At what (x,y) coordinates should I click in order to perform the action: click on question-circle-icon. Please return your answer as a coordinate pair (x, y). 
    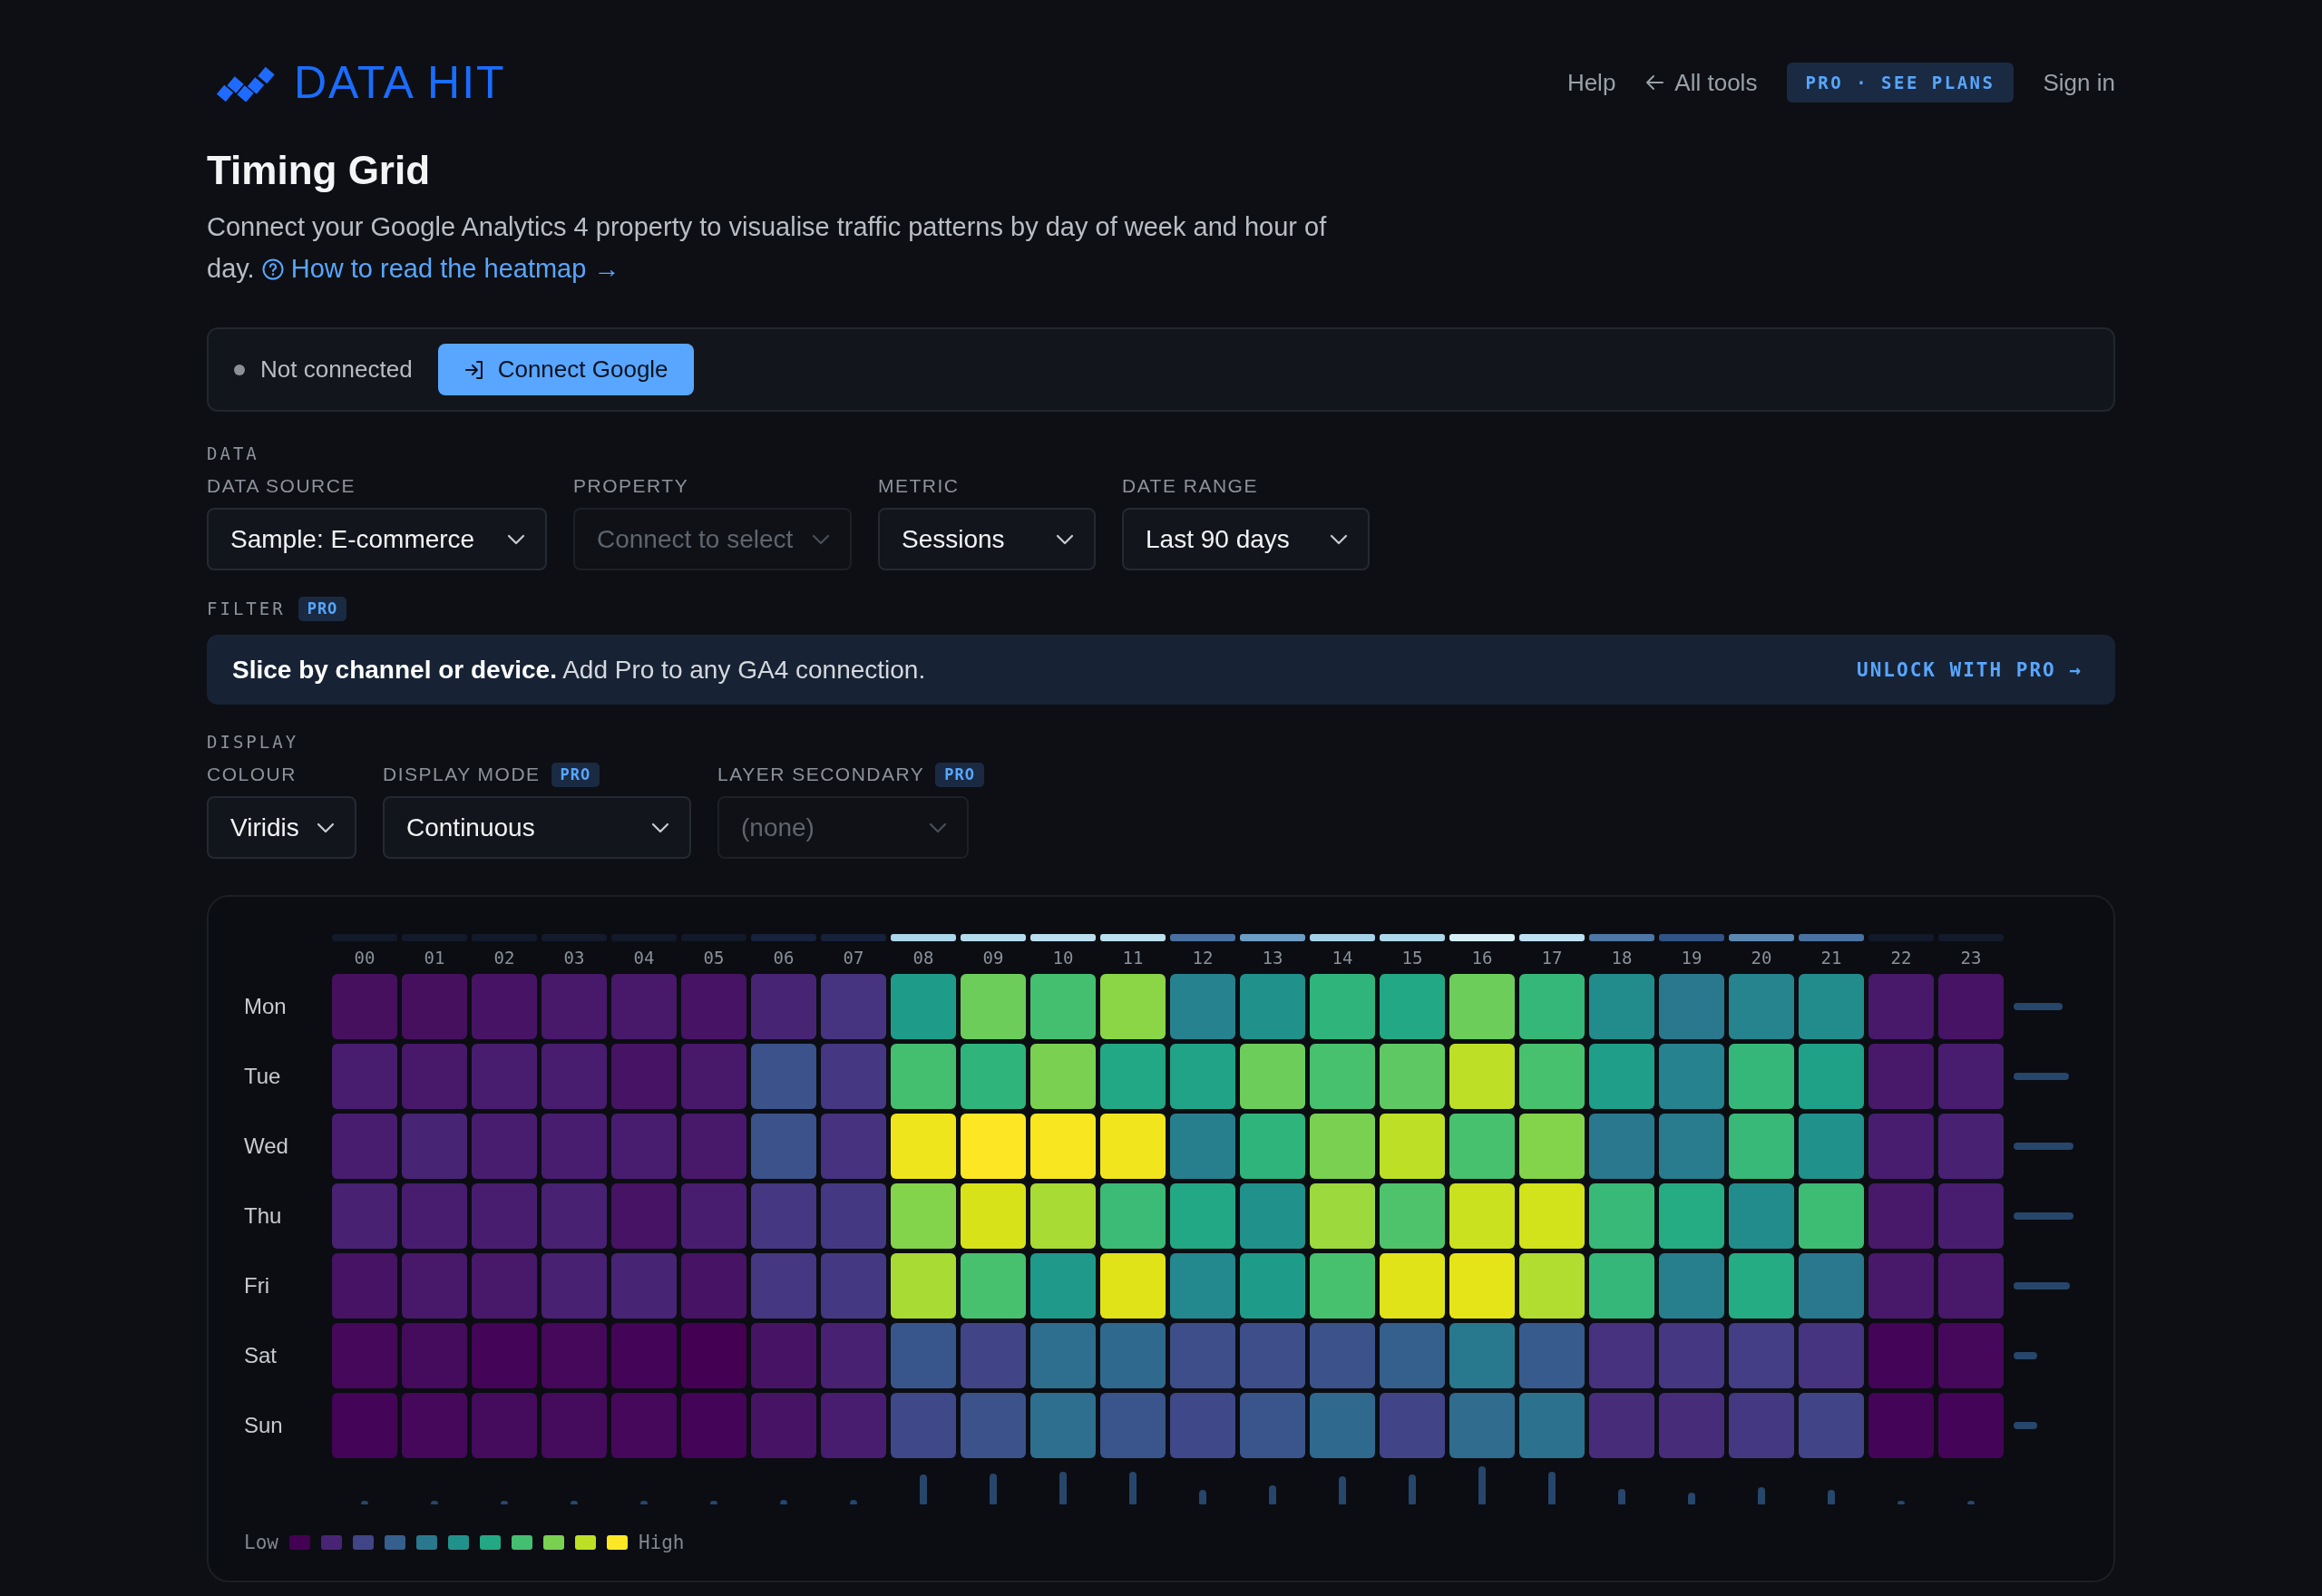
    Looking at the image, I should click on (272, 269).